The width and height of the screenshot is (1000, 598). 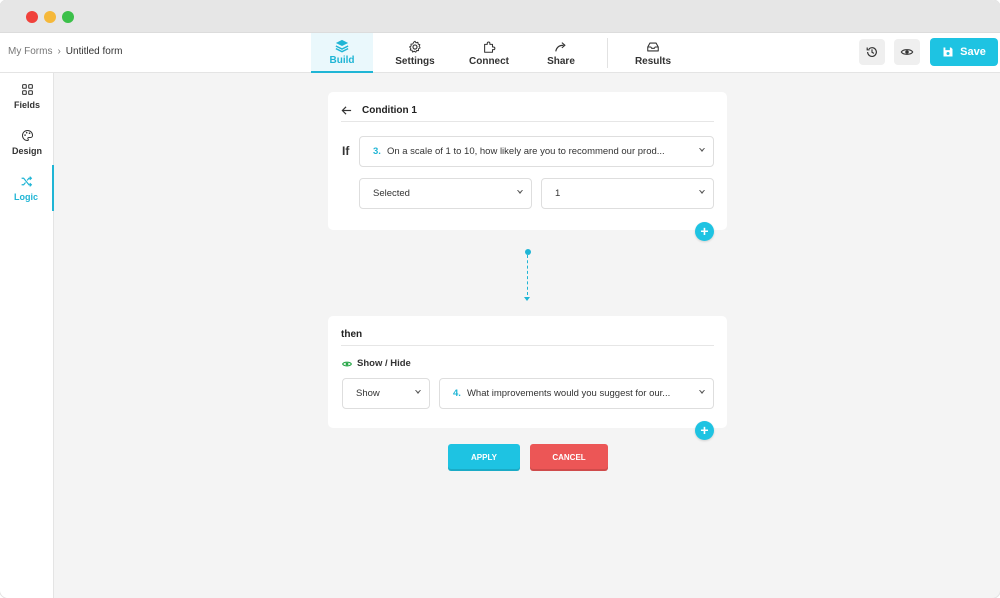 What do you see at coordinates (342, 60) in the screenshot?
I see `tab-build-label: Build` at bounding box center [342, 60].